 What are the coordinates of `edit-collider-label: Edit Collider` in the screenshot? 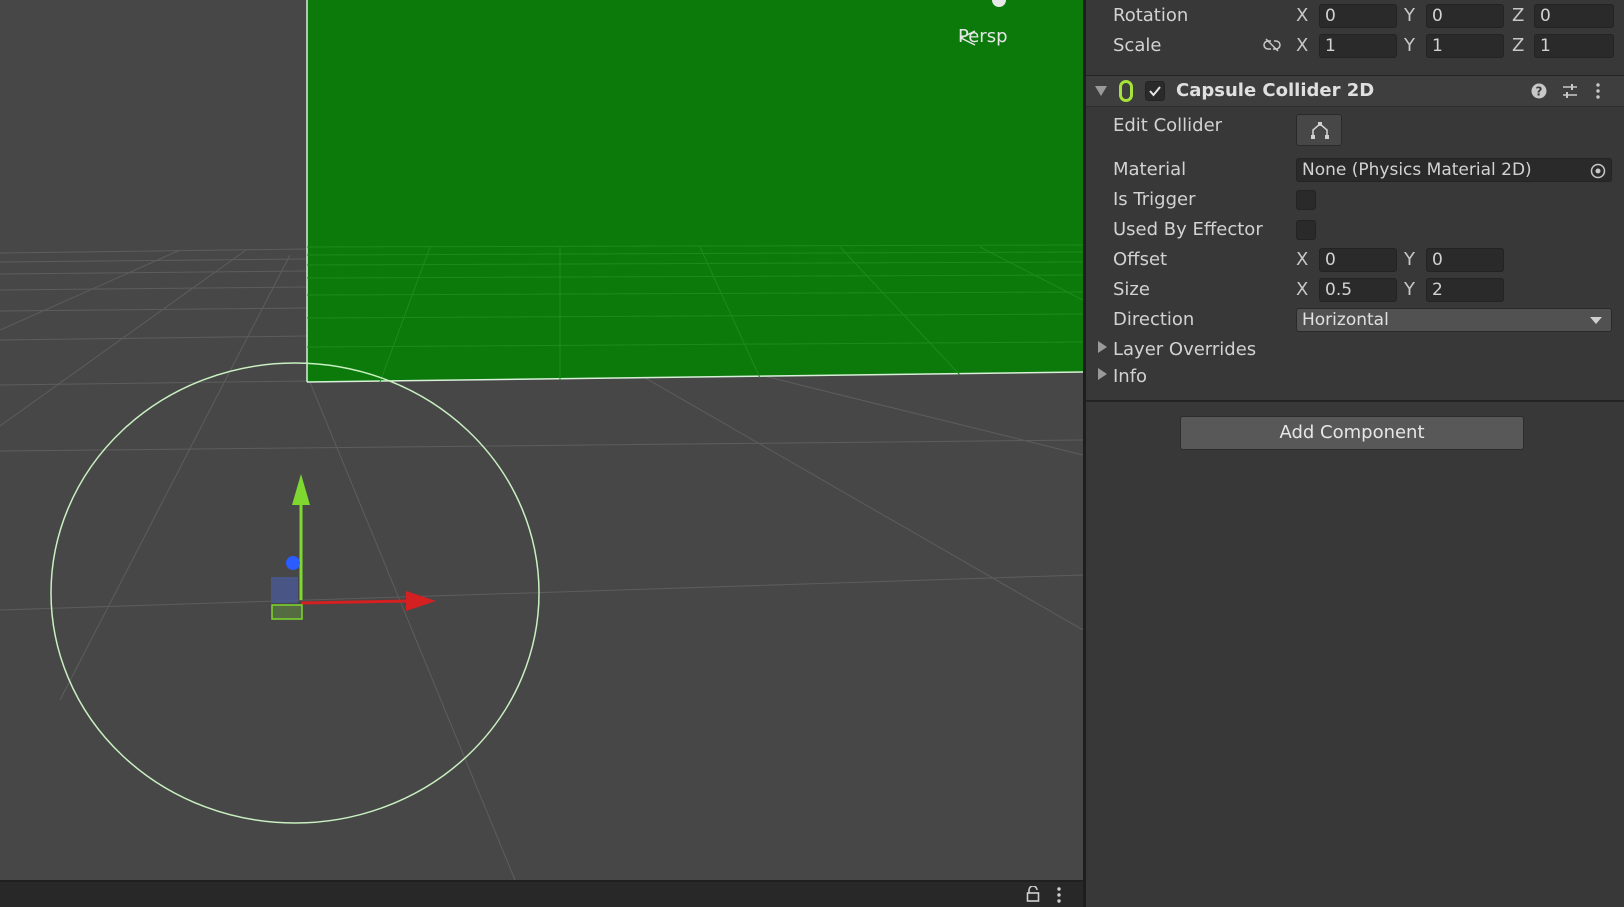 It's located at (1168, 125).